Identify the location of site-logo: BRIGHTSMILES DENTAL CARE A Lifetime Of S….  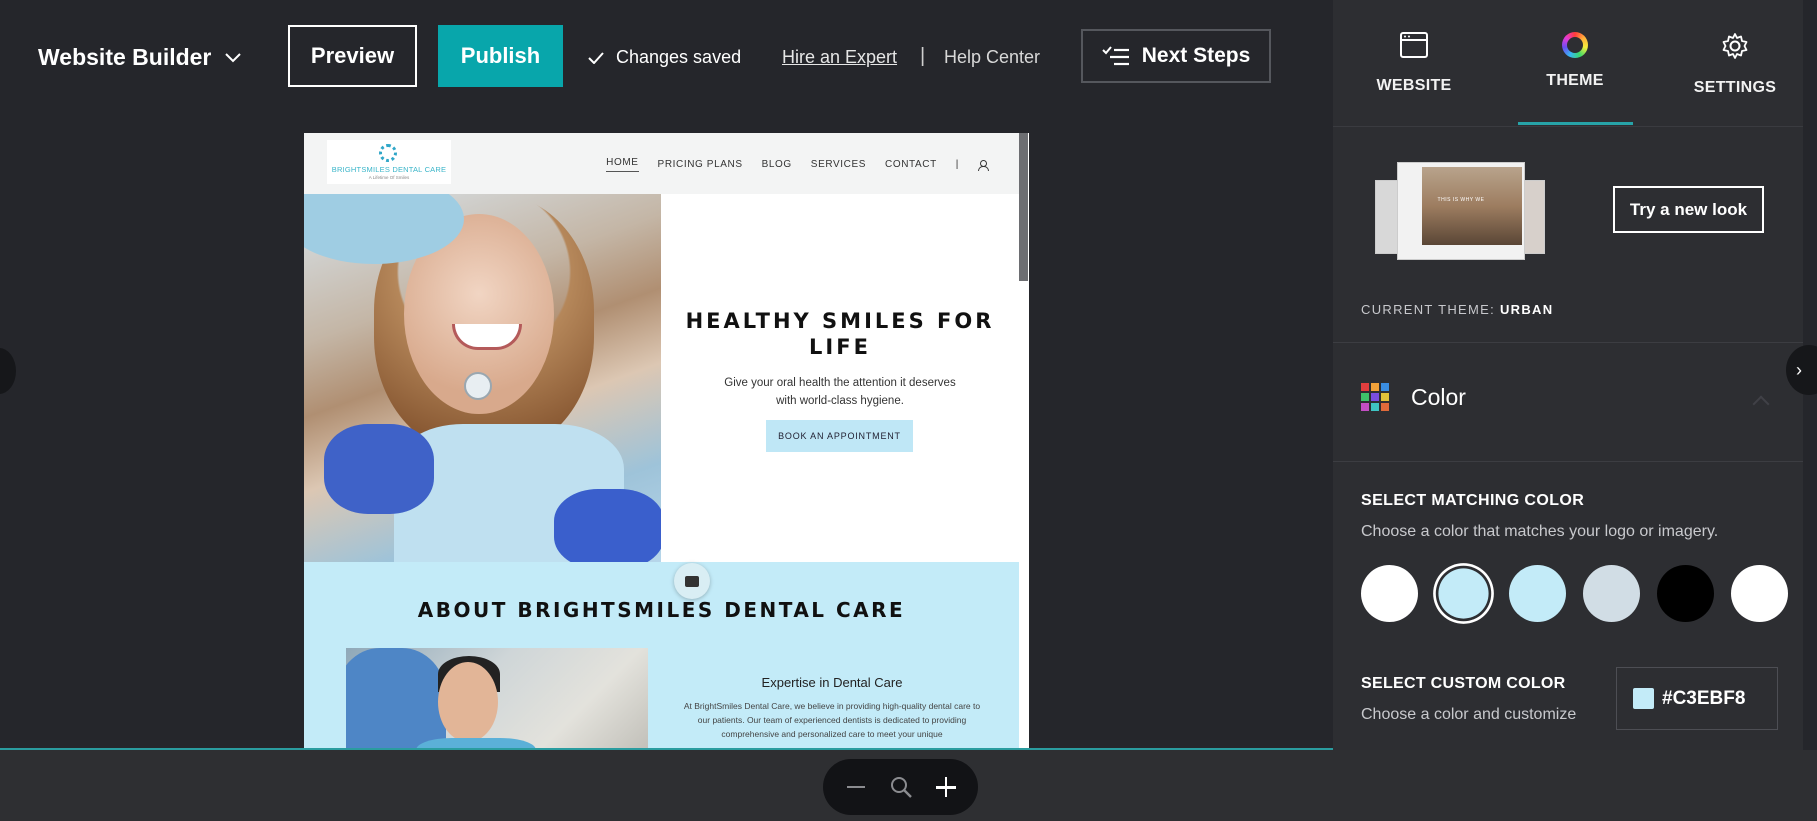
(389, 162).